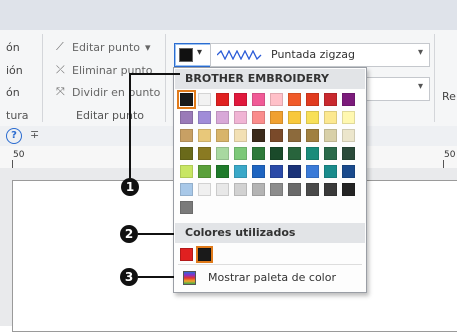 The image size is (457, 332). What do you see at coordinates (449, 96) in the screenshot?
I see `ribbon-item-right: Re` at bounding box center [449, 96].